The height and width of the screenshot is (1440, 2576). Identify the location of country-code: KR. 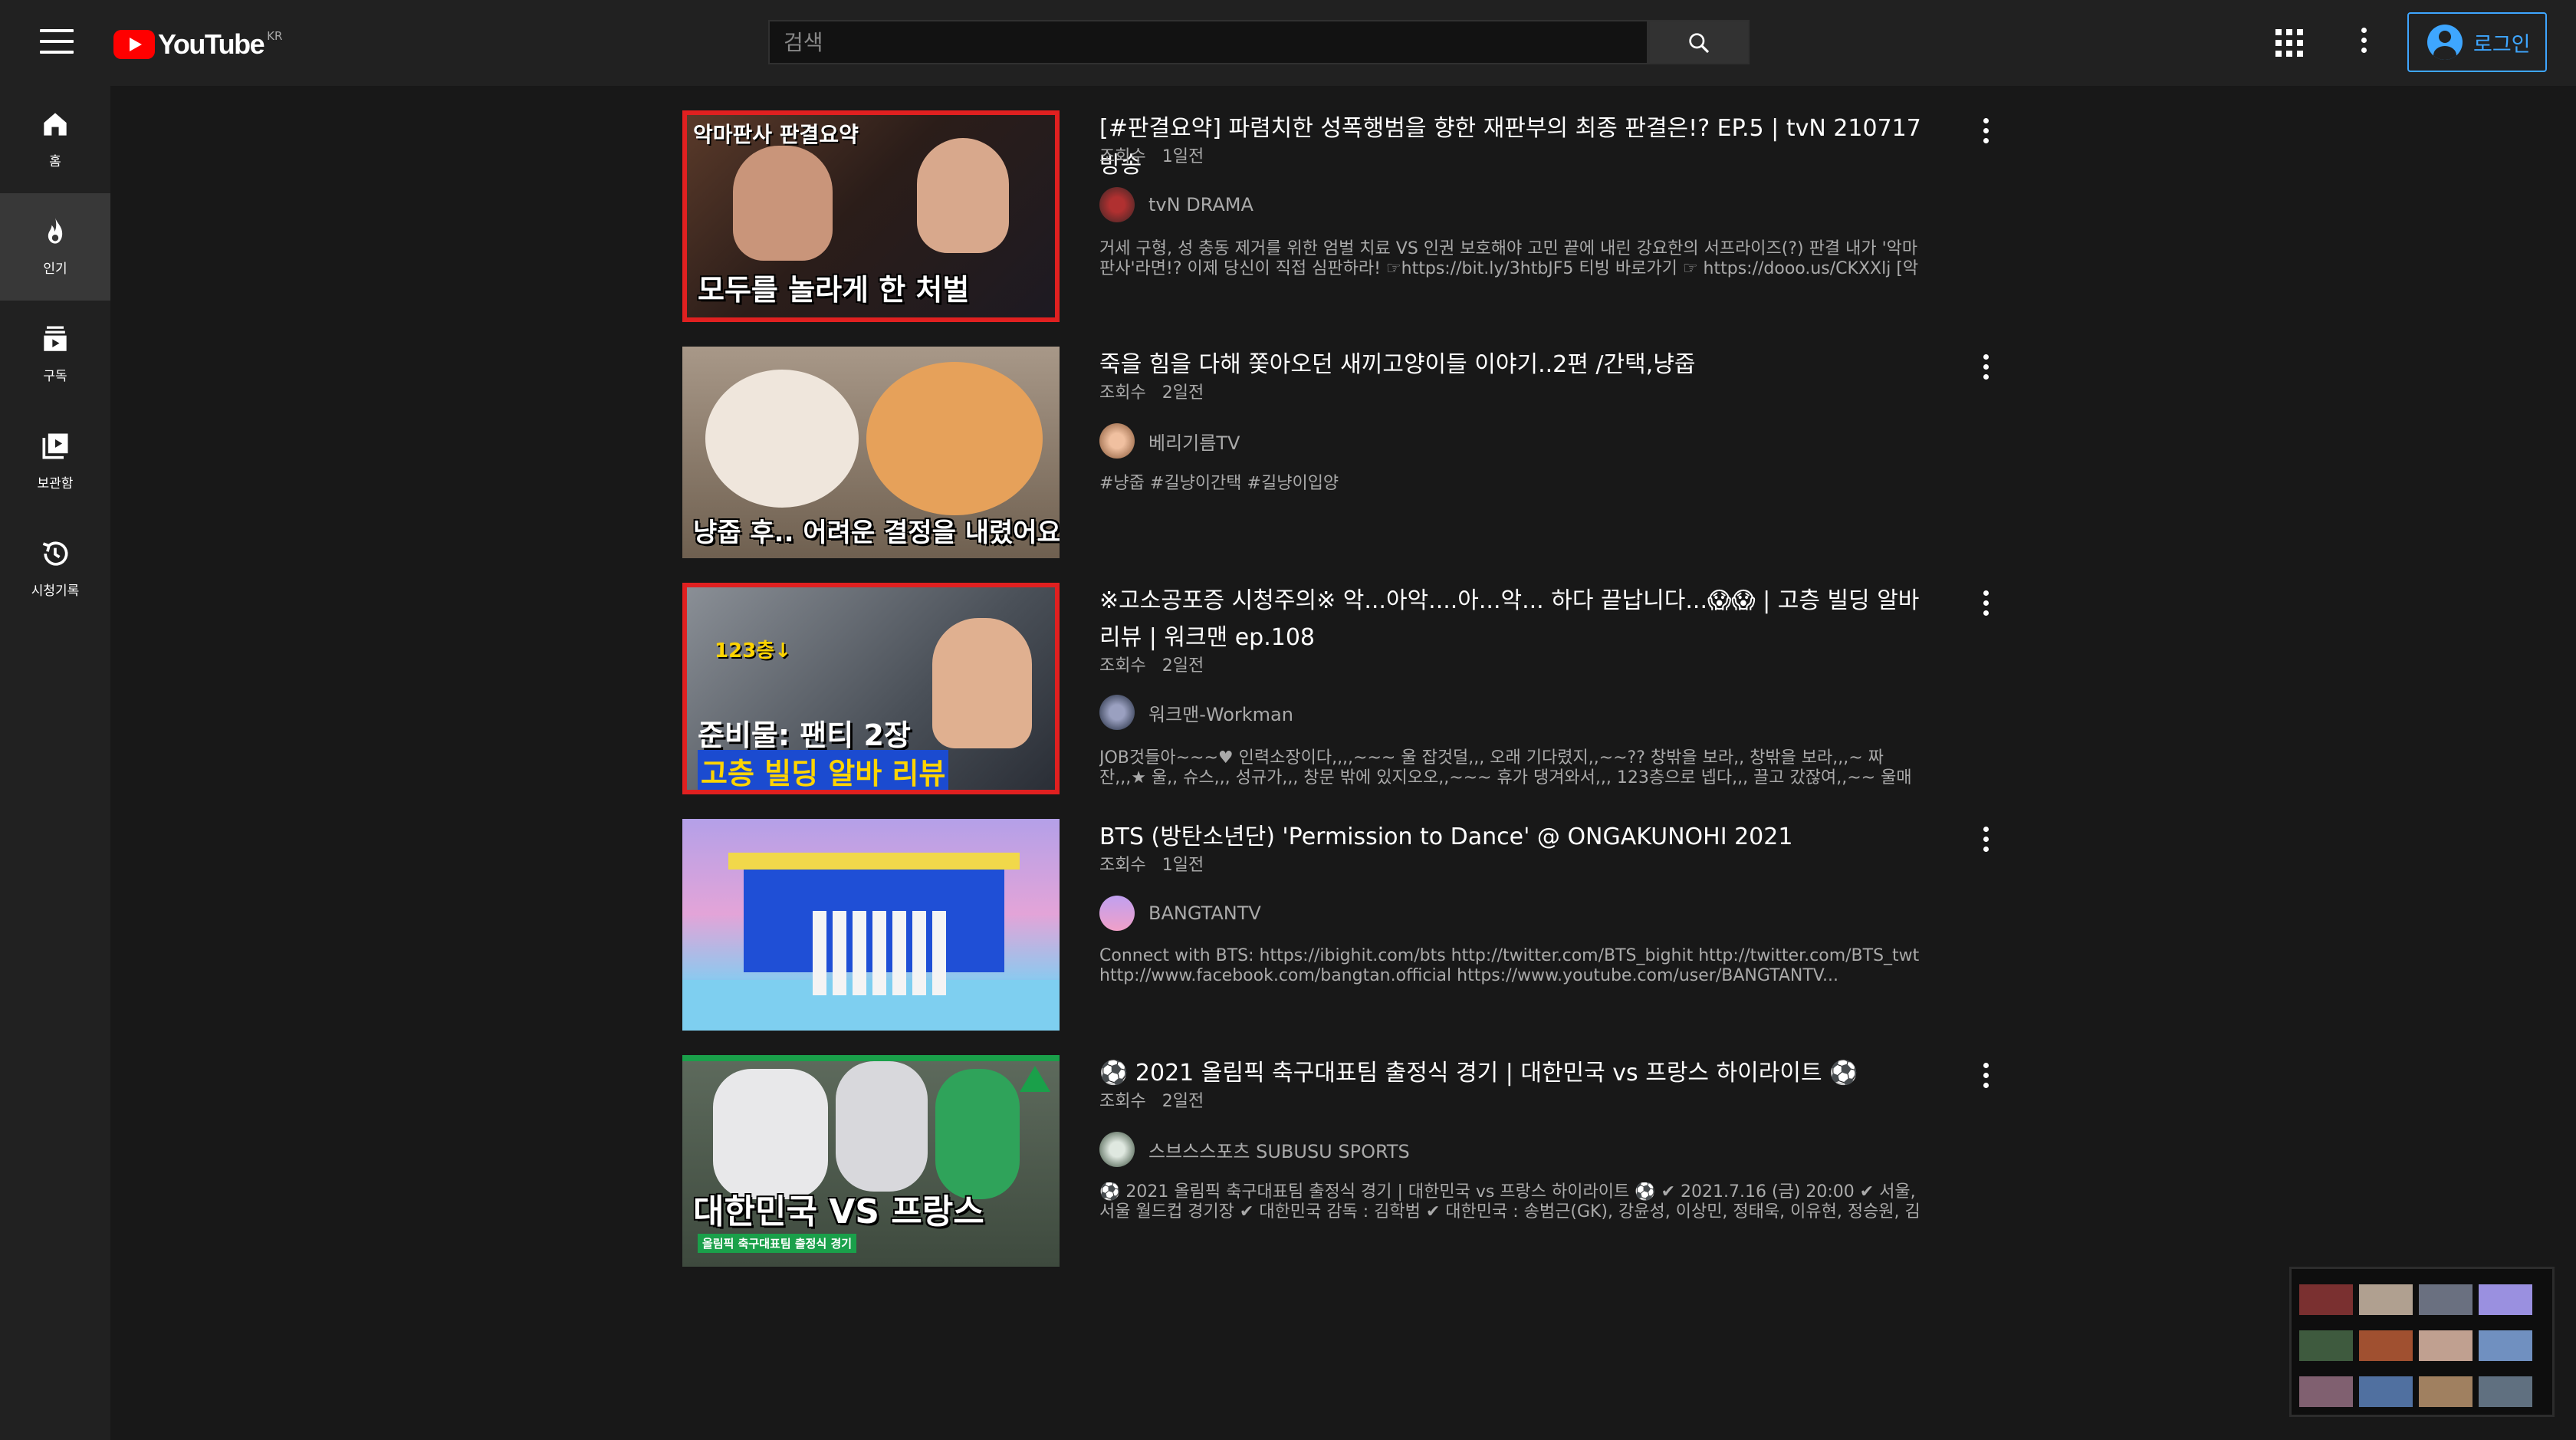
(275, 36).